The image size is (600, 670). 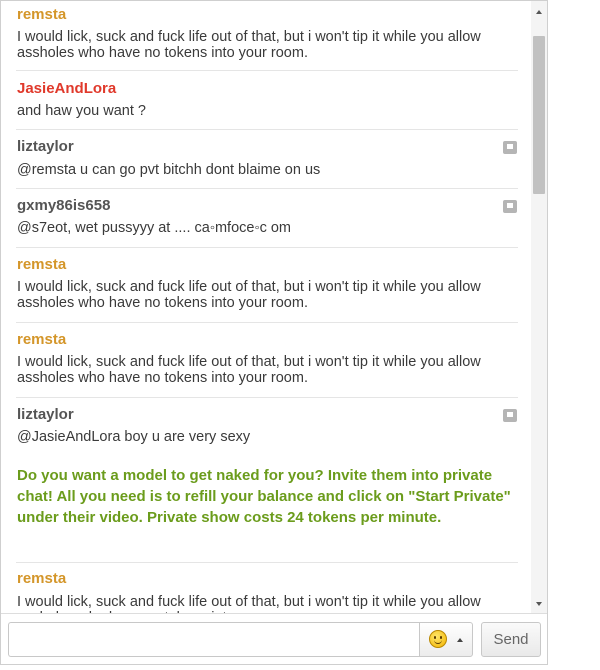 What do you see at coordinates (539, 12) in the screenshot?
I see `scroll-up-arrow-icon` at bounding box center [539, 12].